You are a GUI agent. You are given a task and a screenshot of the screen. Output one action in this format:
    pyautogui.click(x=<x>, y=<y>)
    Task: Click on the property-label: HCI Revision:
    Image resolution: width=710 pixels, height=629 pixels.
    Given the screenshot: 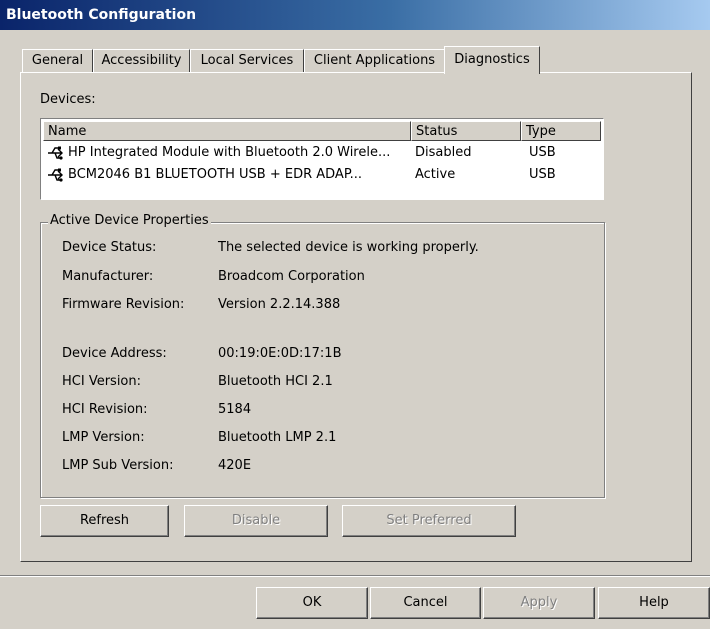 What is the action you would take?
    pyautogui.click(x=105, y=409)
    